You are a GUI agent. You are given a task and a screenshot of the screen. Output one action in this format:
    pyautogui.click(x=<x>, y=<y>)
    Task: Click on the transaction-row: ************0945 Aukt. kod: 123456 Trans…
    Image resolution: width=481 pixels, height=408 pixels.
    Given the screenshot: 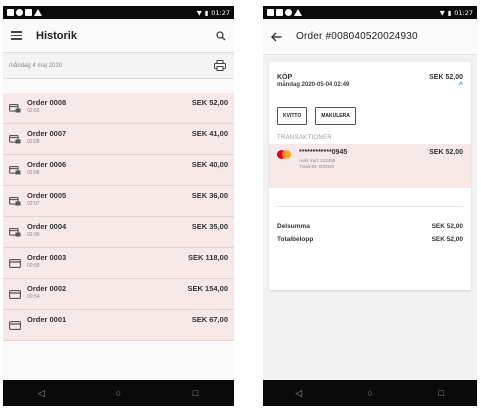 What is the action you would take?
    pyautogui.click(x=370, y=166)
    